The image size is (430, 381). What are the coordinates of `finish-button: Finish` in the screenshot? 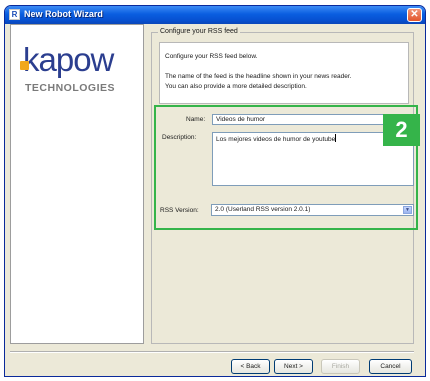 It's located at (340, 366).